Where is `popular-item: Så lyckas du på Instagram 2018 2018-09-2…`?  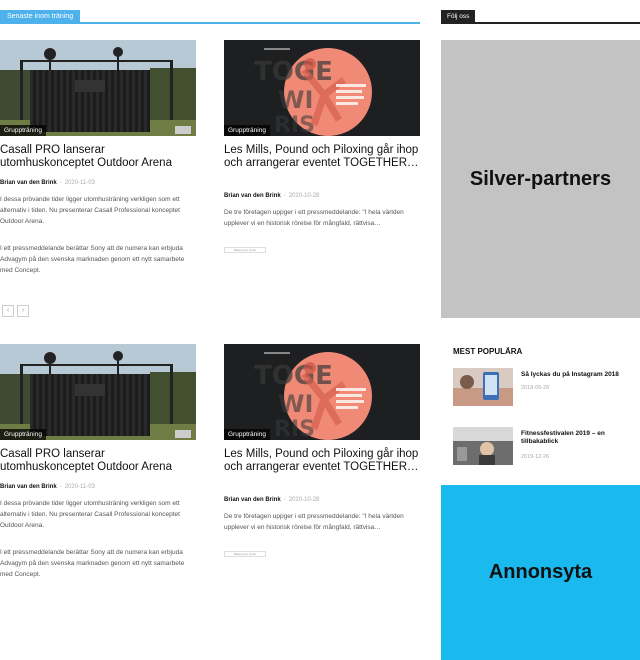 popular-item: Så lyckas du på Instagram 2018 2018-09-2… is located at coordinates (546, 389).